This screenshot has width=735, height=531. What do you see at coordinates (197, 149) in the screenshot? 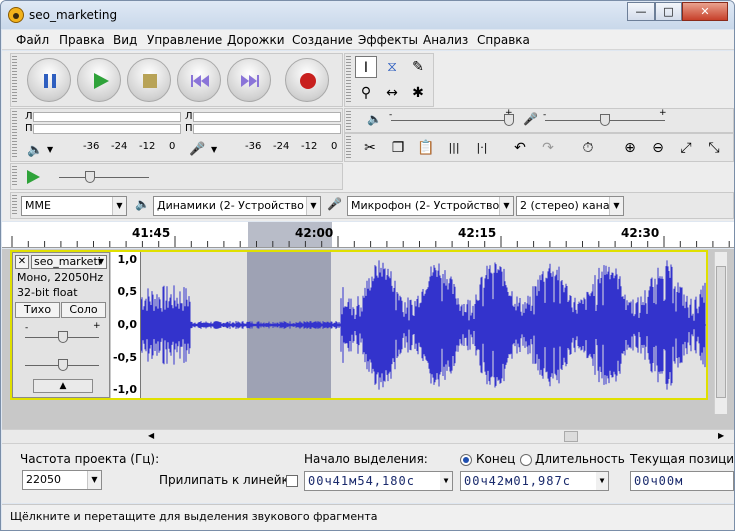
I see `microphone-icon: 🎤` at bounding box center [197, 149].